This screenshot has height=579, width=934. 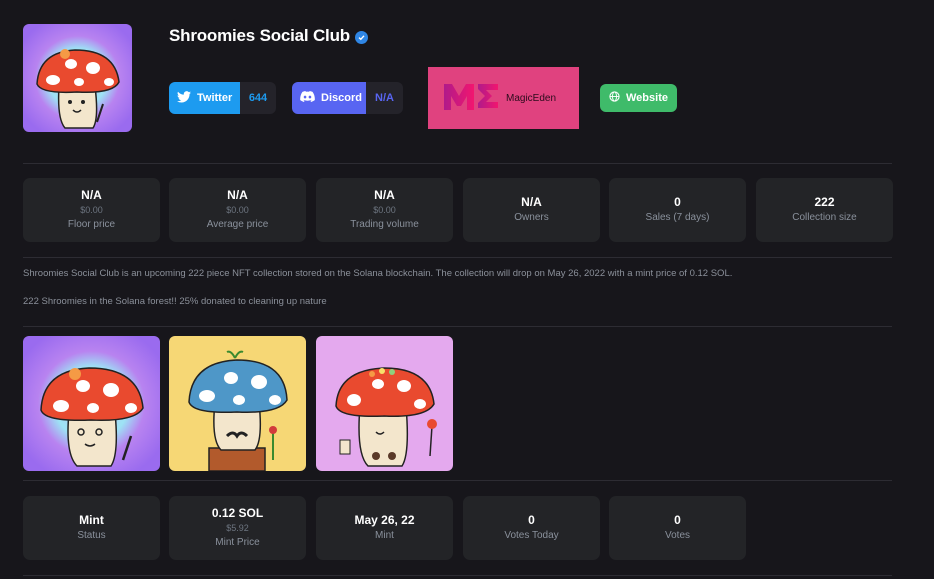 What do you see at coordinates (384, 519) in the screenshot?
I see `stat-value: May 26, 22` at bounding box center [384, 519].